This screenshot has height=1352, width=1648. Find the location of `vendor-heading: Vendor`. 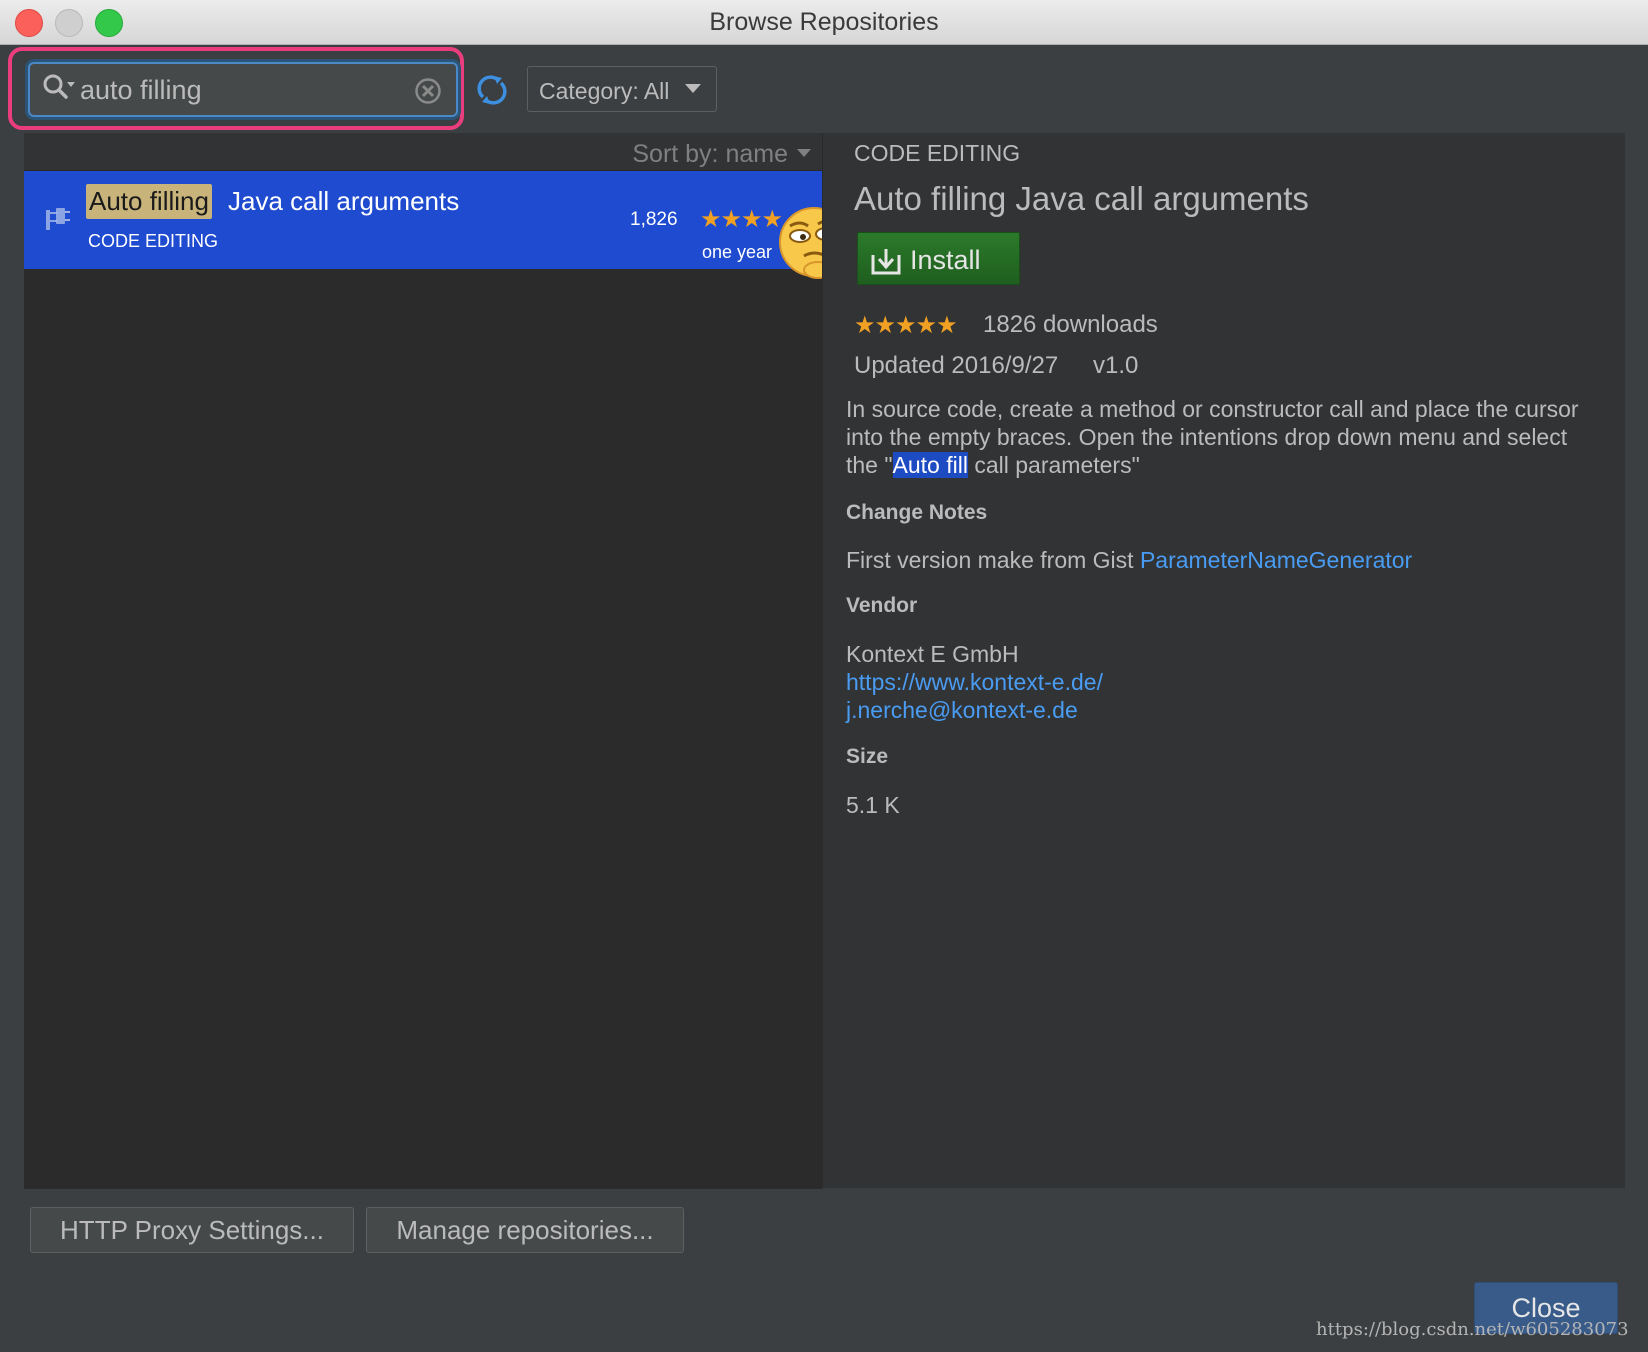

vendor-heading: Vendor is located at coordinates (882, 605).